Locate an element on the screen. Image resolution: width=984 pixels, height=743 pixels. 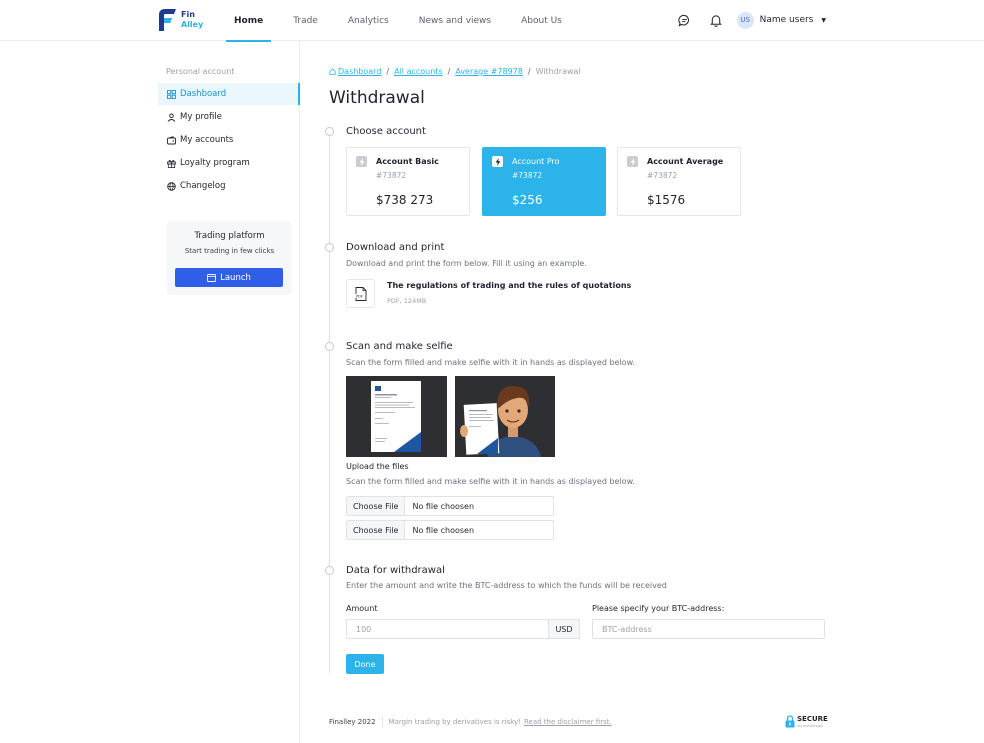
sidebar-item-my-accounts: My accounts is located at coordinates (229, 140).